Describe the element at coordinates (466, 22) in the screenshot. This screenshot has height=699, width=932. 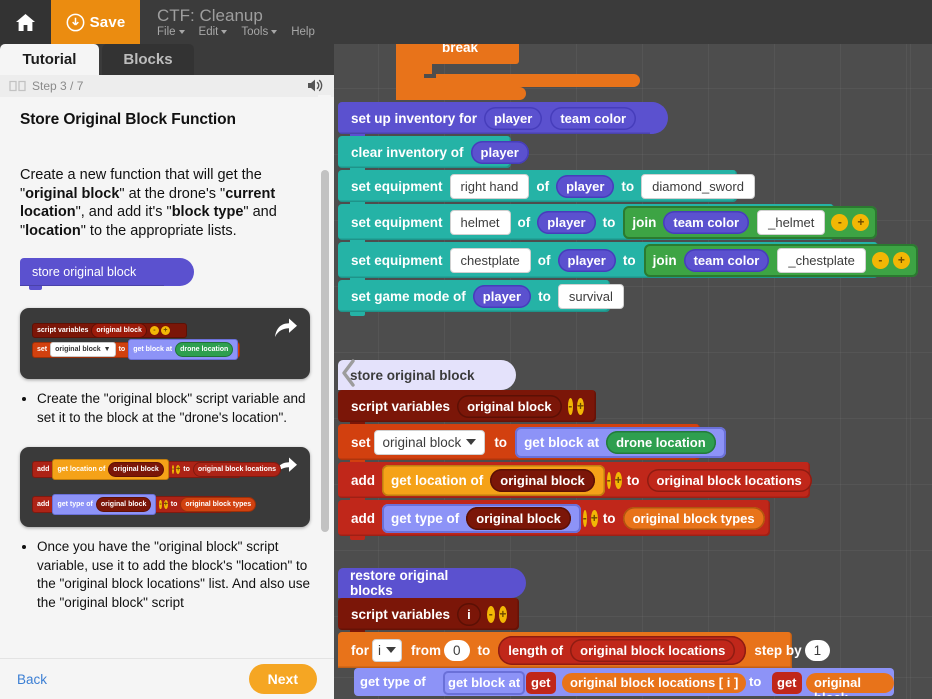
I see `menu-bar: Save CTF: Cleanup File Edit Tools Help` at that location.